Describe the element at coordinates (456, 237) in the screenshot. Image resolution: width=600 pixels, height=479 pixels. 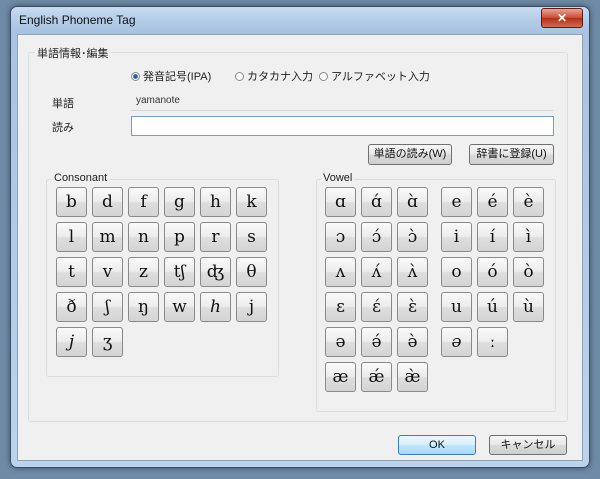
I see `vowel-key: i` at that location.